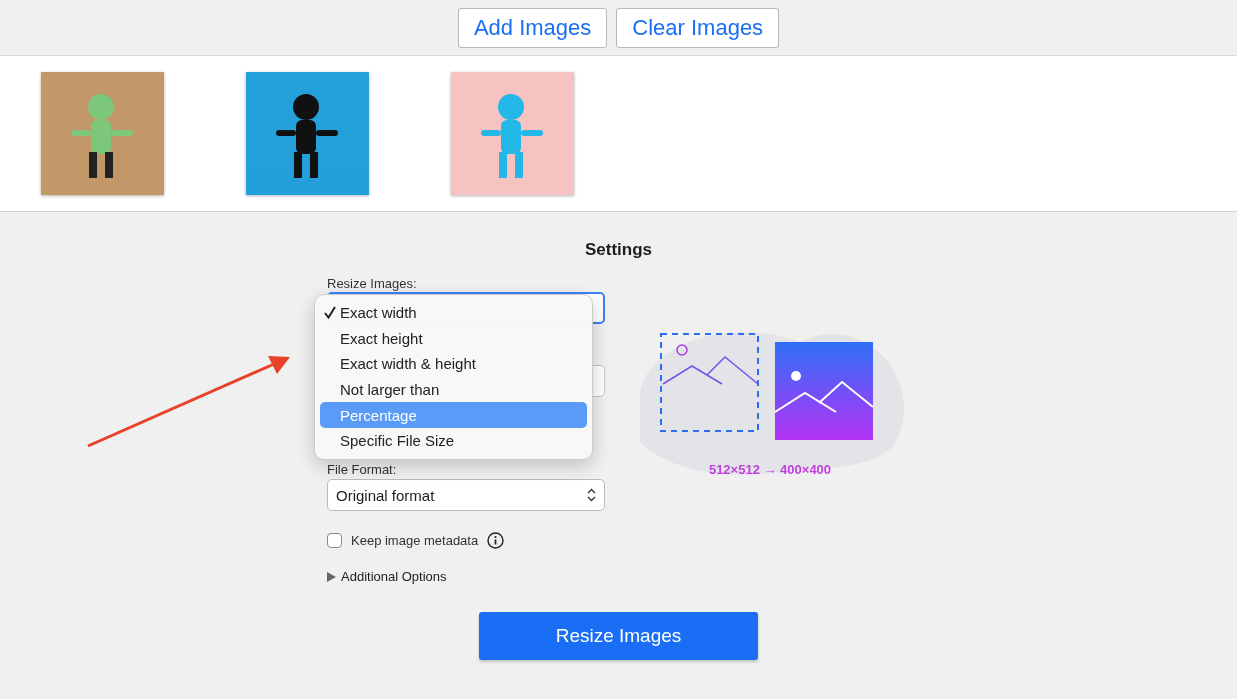 This screenshot has height=699, width=1237. Describe the element at coordinates (453, 338) in the screenshot. I see `menu-item: Exact height` at that location.